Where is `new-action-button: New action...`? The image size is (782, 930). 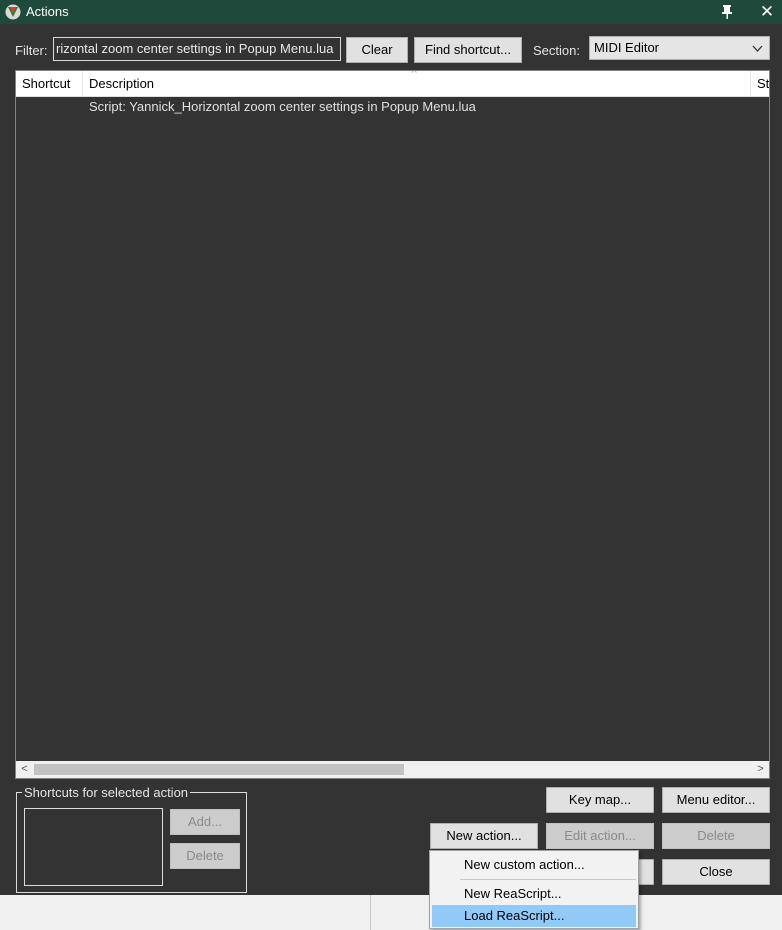
new-action-button: New action... is located at coordinates (484, 836).